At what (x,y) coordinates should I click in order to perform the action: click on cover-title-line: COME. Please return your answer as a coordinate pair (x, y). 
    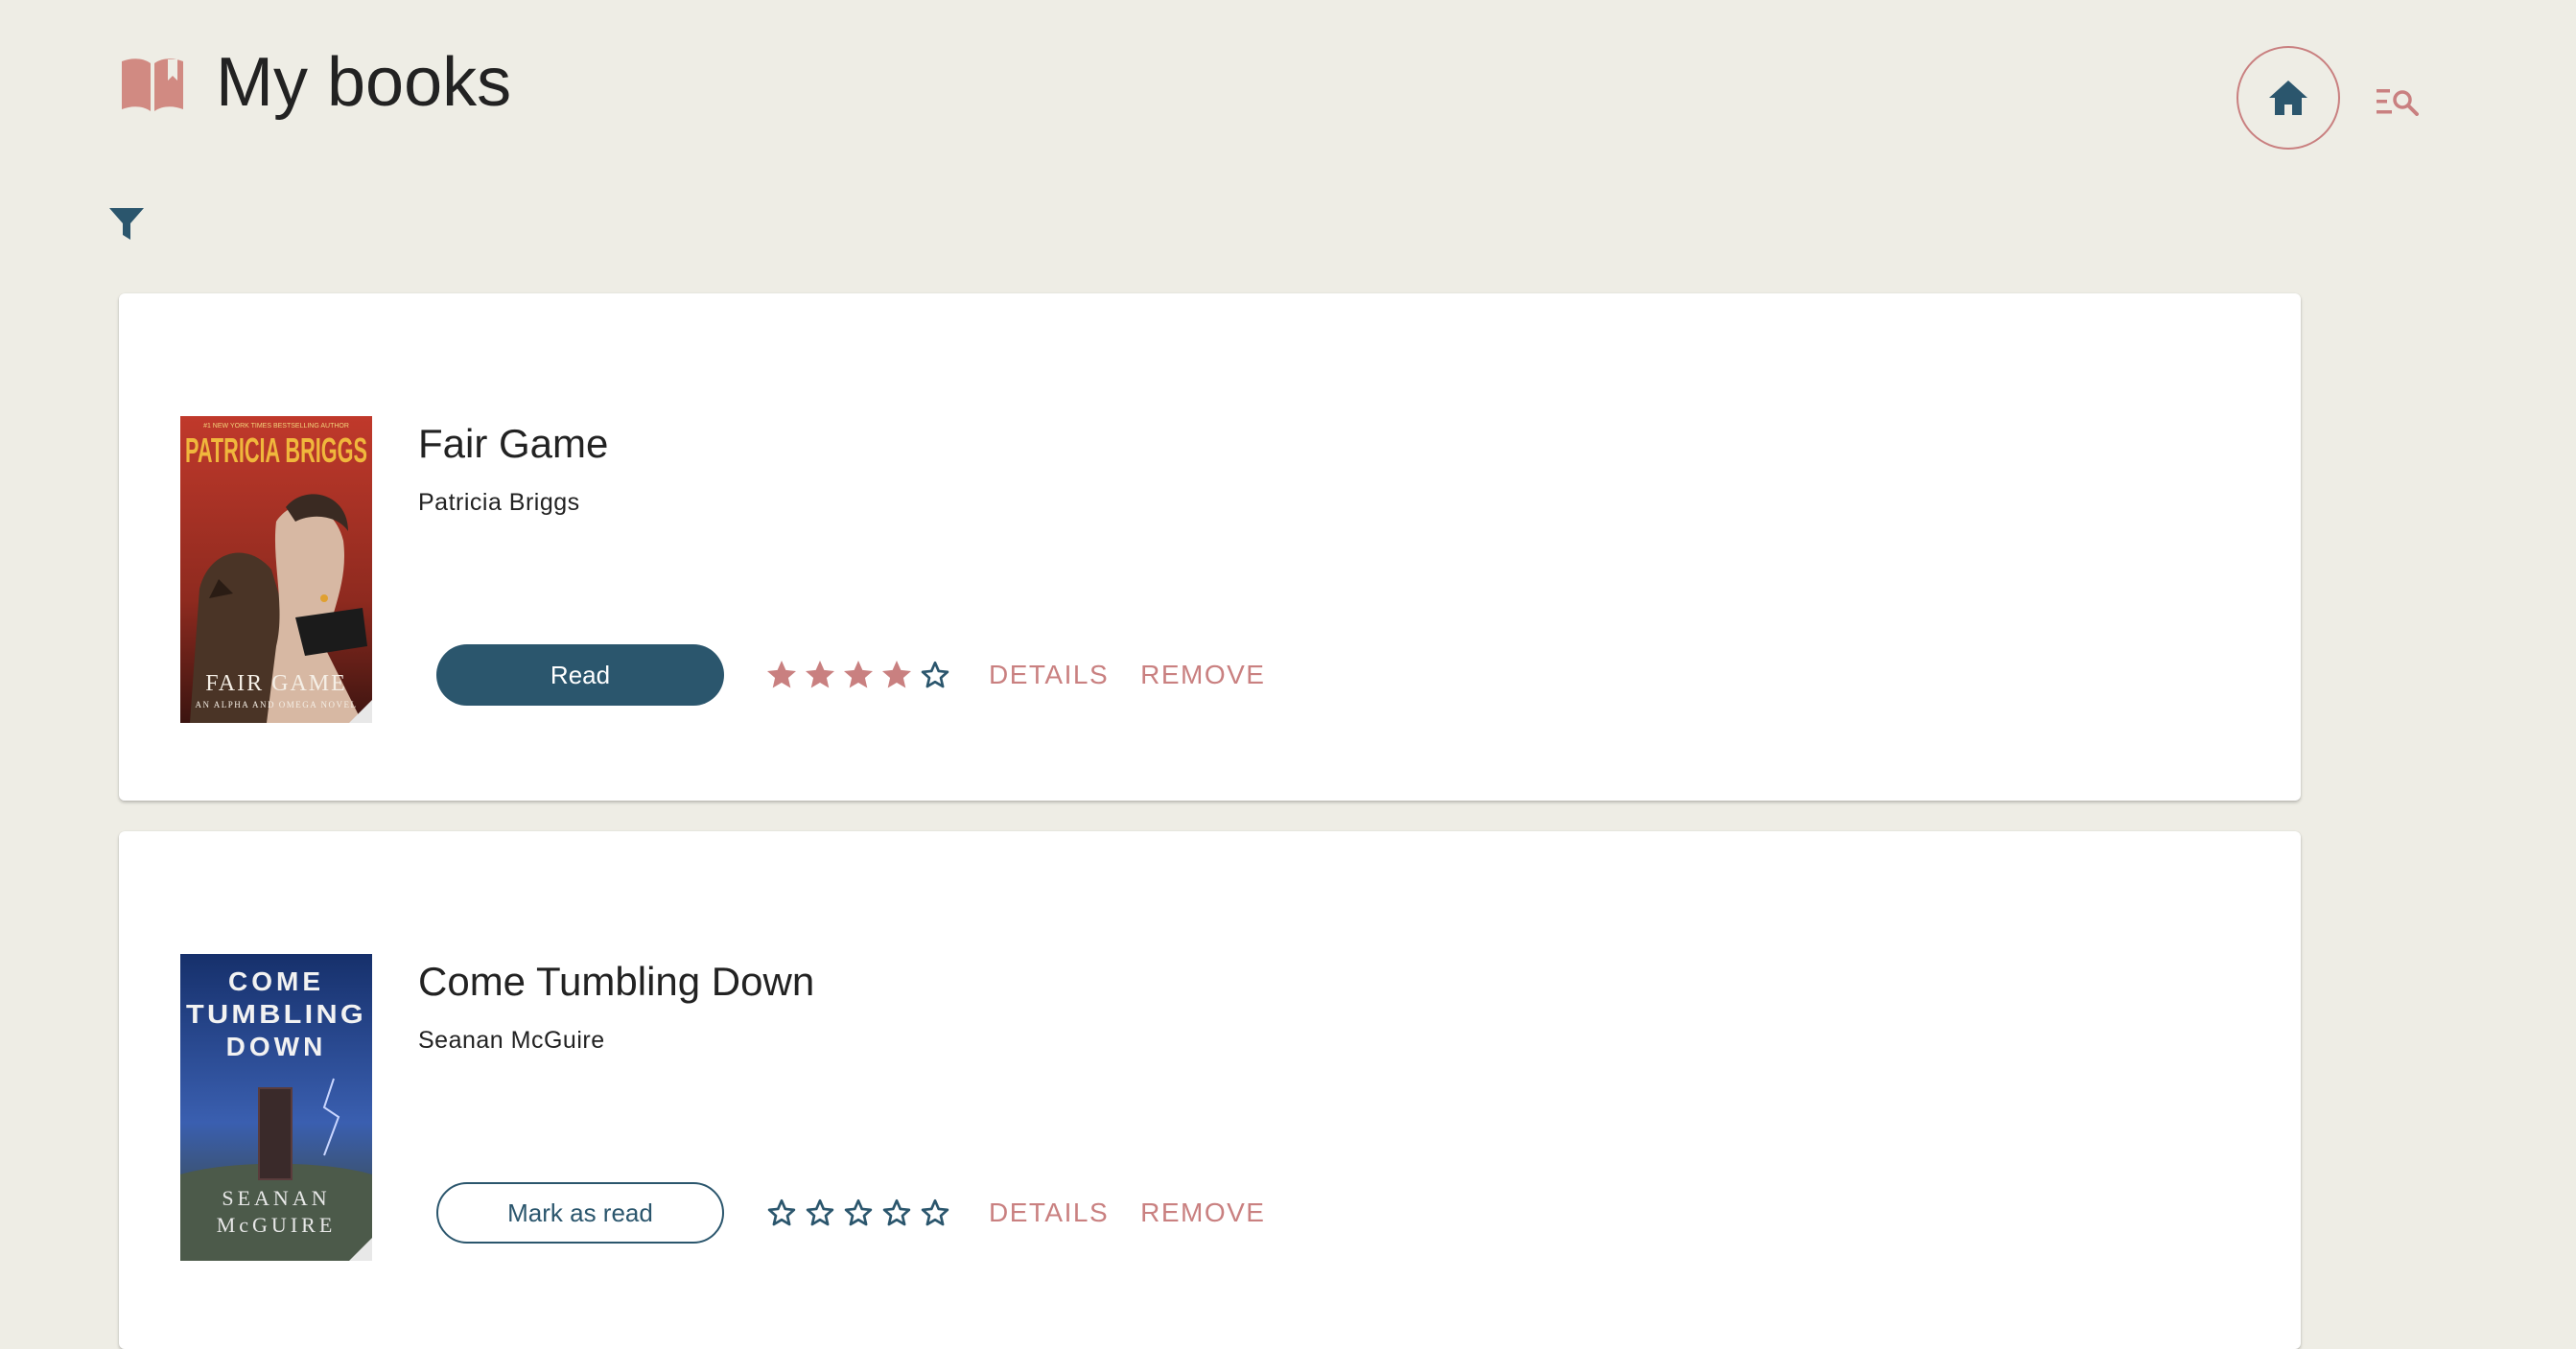
    Looking at the image, I should click on (276, 981).